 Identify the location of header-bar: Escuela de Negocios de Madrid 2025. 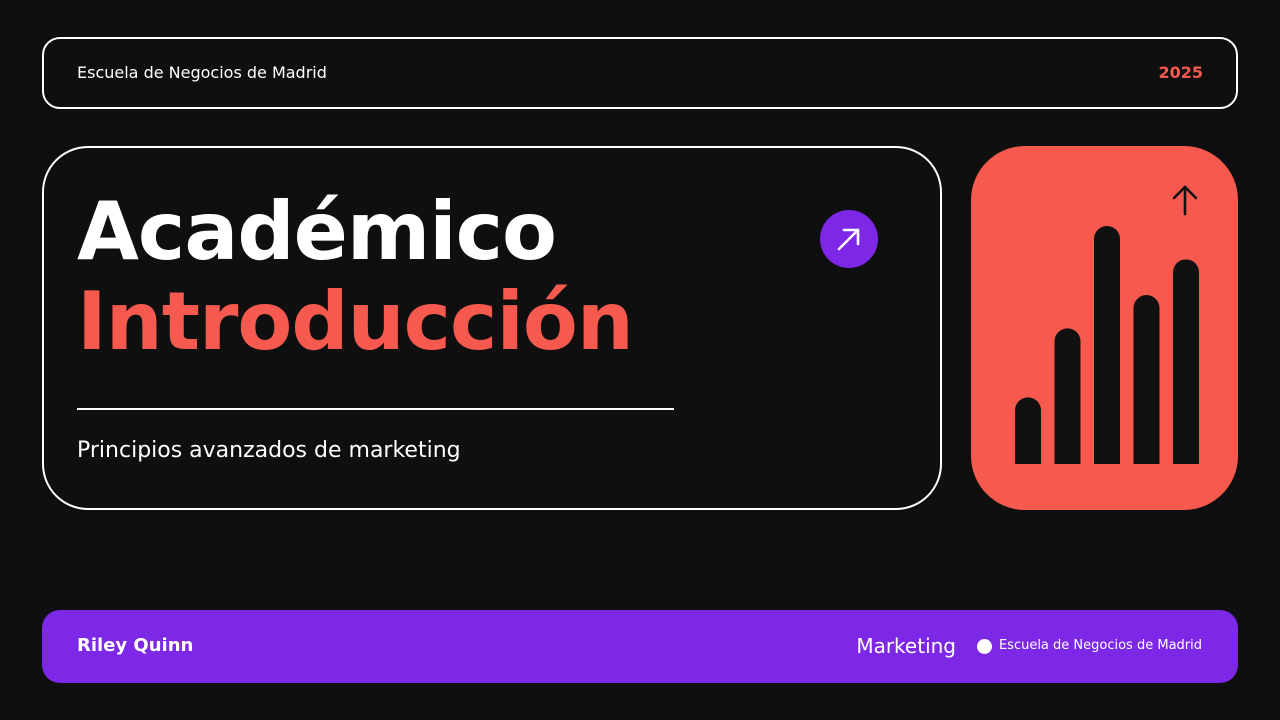
(640, 73).